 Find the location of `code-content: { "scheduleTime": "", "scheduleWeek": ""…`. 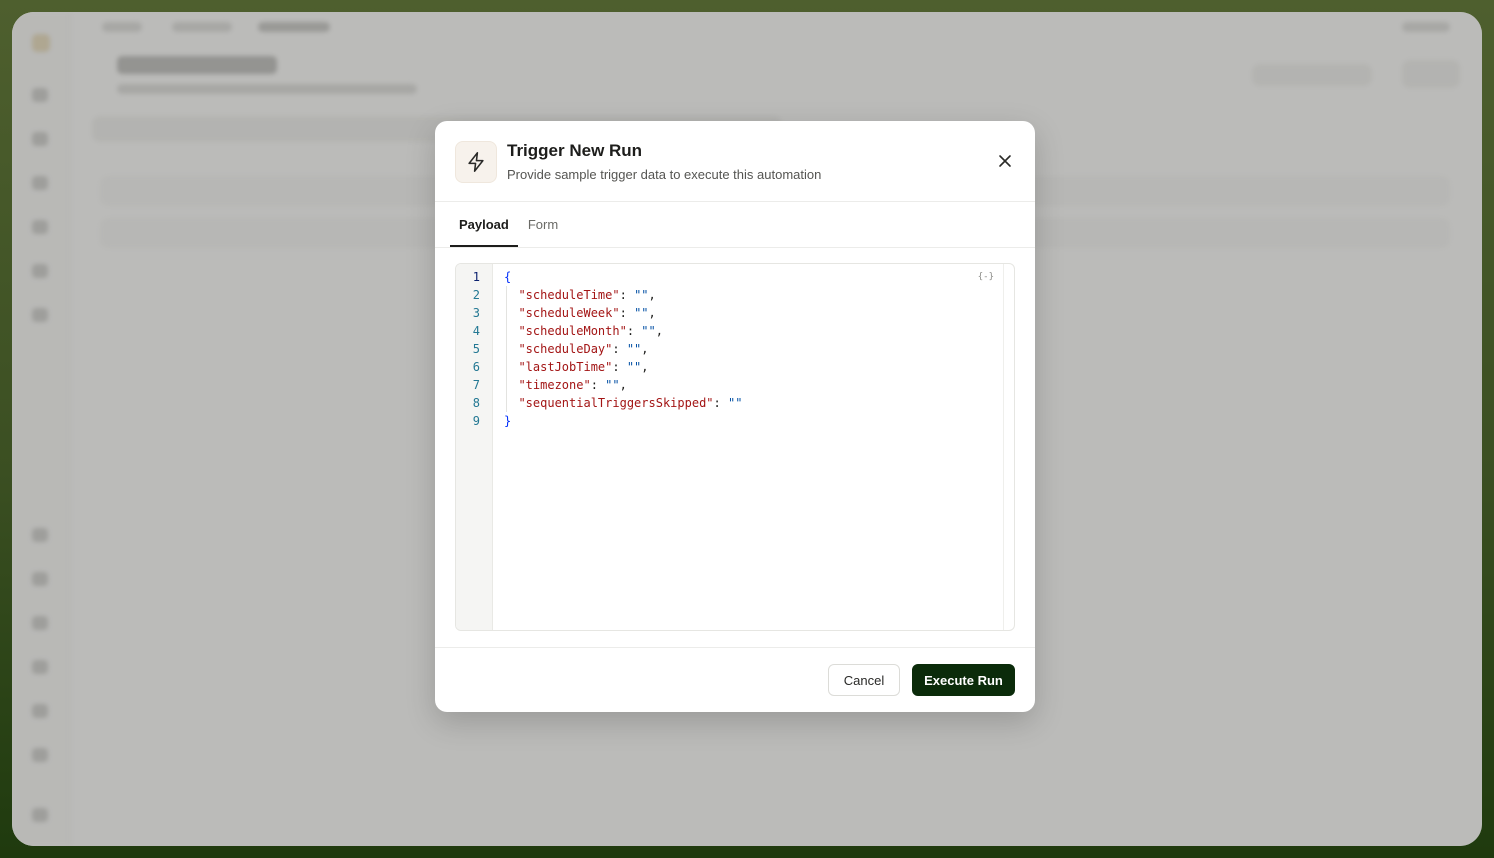

code-content: { "scheduleTime": "", "scheduleWeek": ""… is located at coordinates (759, 349).